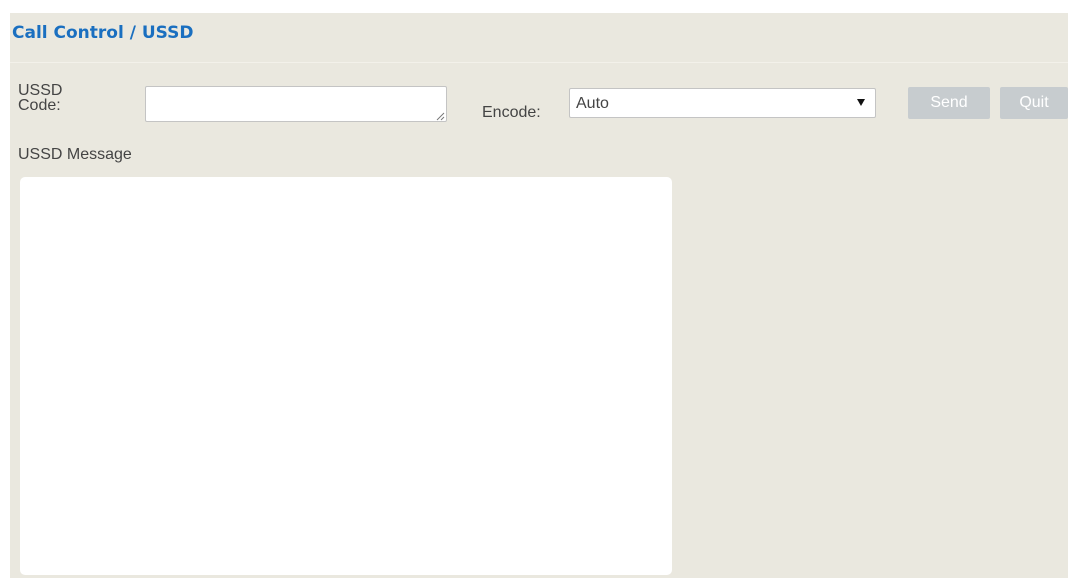  Describe the element at coordinates (722, 103) in the screenshot. I see `encode-select: Auto` at that location.